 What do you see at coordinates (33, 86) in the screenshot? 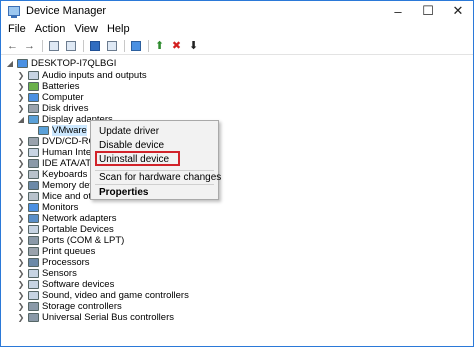
I see `battery-icon` at bounding box center [33, 86].